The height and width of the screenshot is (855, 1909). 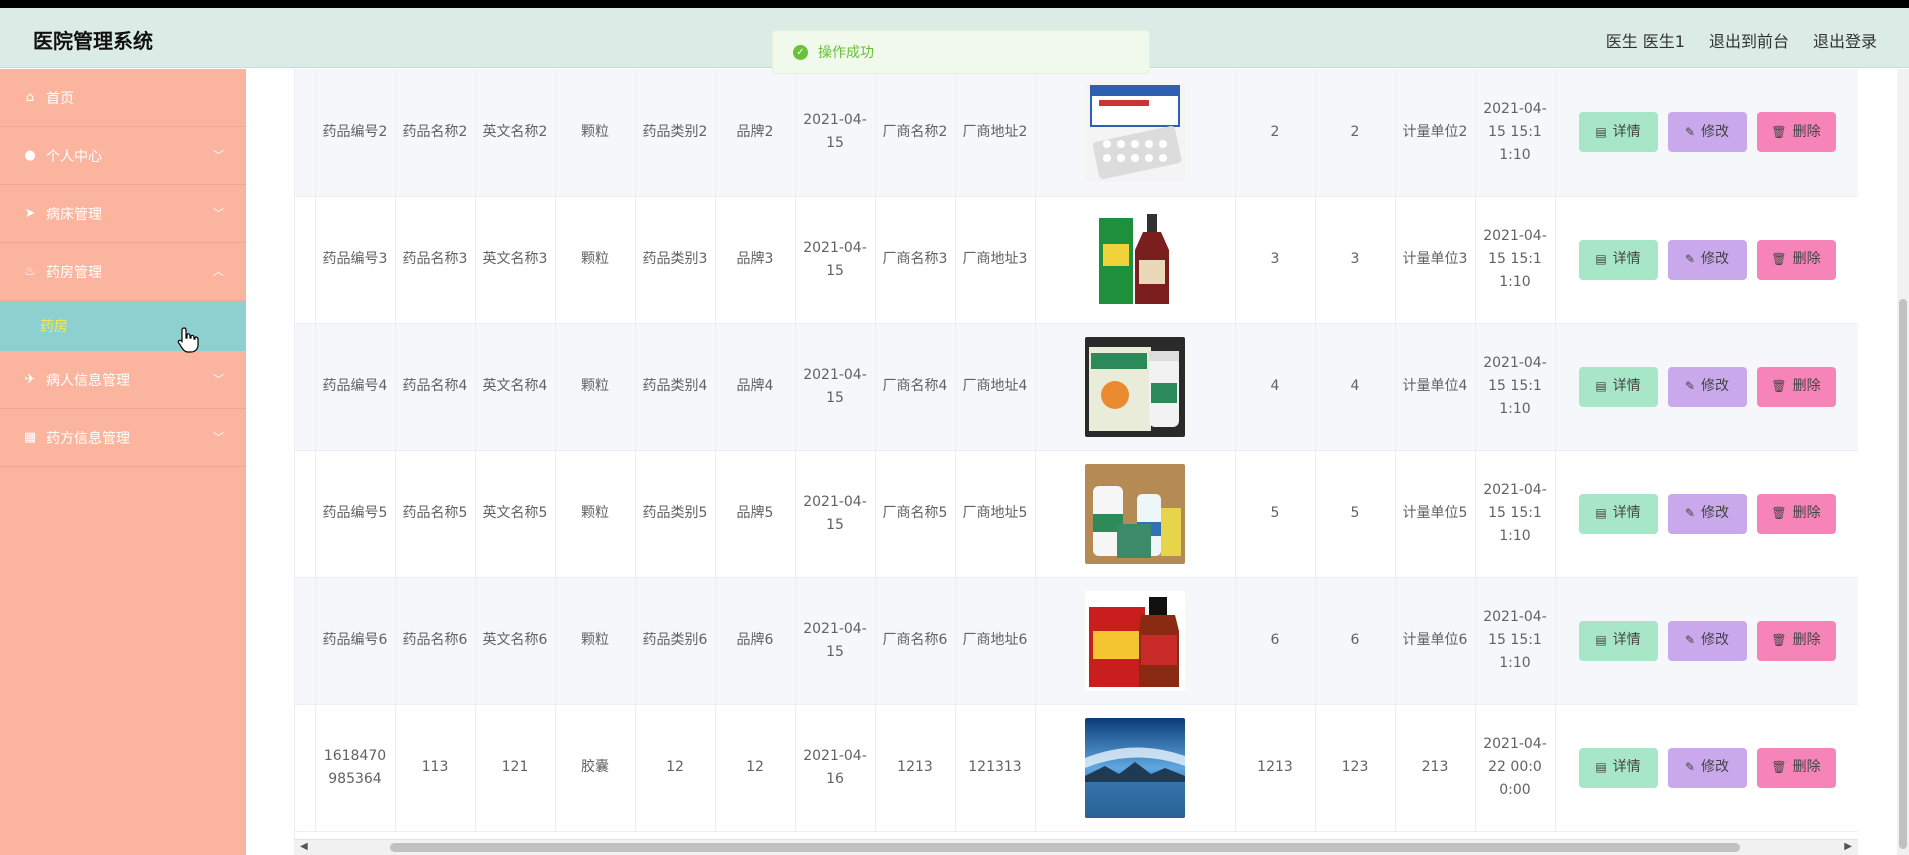 What do you see at coordinates (30, 379) in the screenshot?
I see `plane-icon: ✈` at bounding box center [30, 379].